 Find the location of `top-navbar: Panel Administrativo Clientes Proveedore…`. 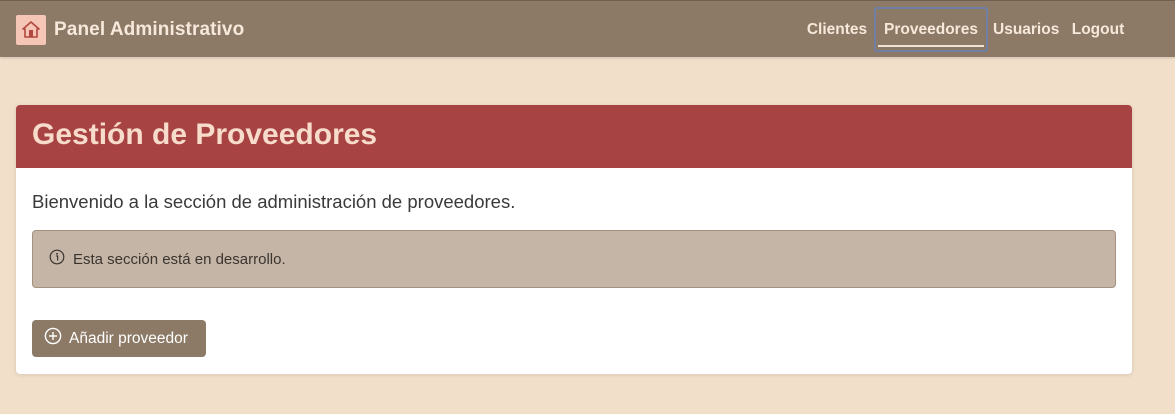

top-navbar: Panel Administrativo Clientes Proveedore… is located at coordinates (587, 28).